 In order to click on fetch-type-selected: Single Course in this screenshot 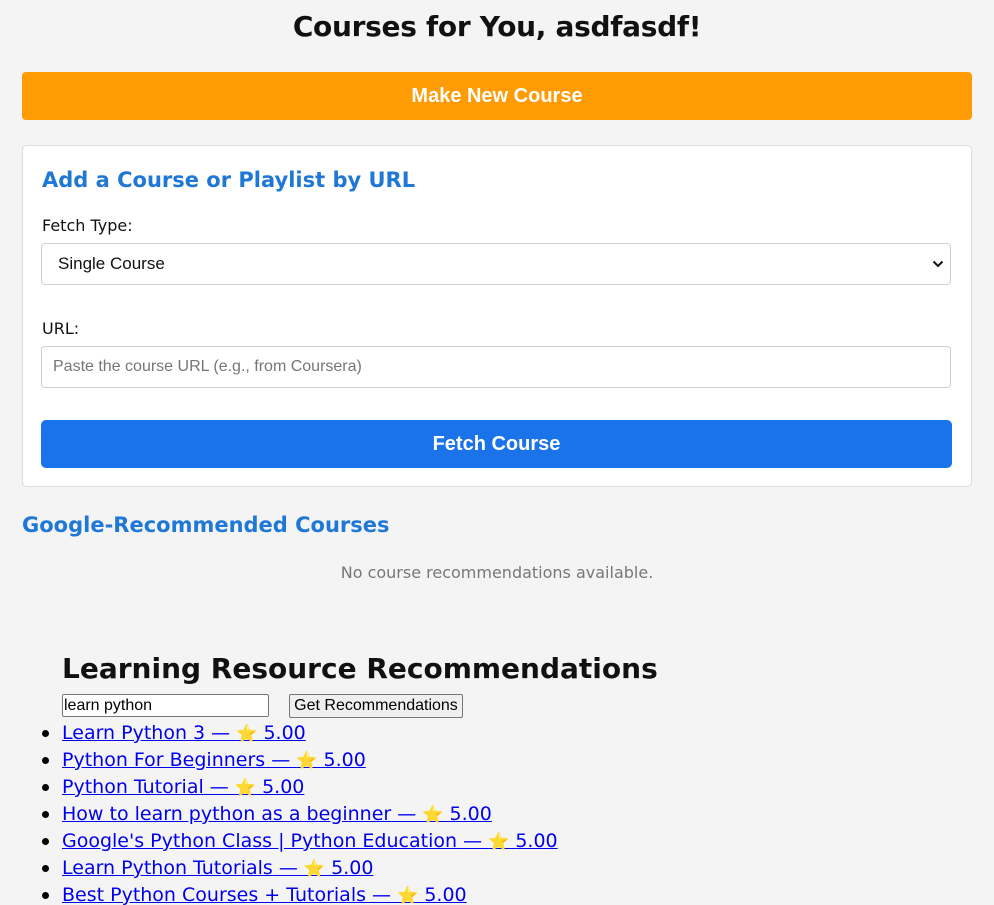, I will do `click(111, 263)`.